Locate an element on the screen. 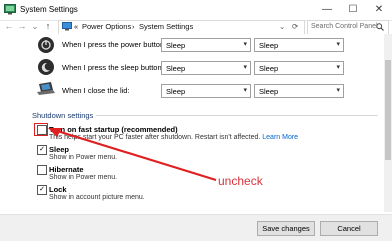 The image size is (392, 241). system-settings-icon is located at coordinates (10, 9).